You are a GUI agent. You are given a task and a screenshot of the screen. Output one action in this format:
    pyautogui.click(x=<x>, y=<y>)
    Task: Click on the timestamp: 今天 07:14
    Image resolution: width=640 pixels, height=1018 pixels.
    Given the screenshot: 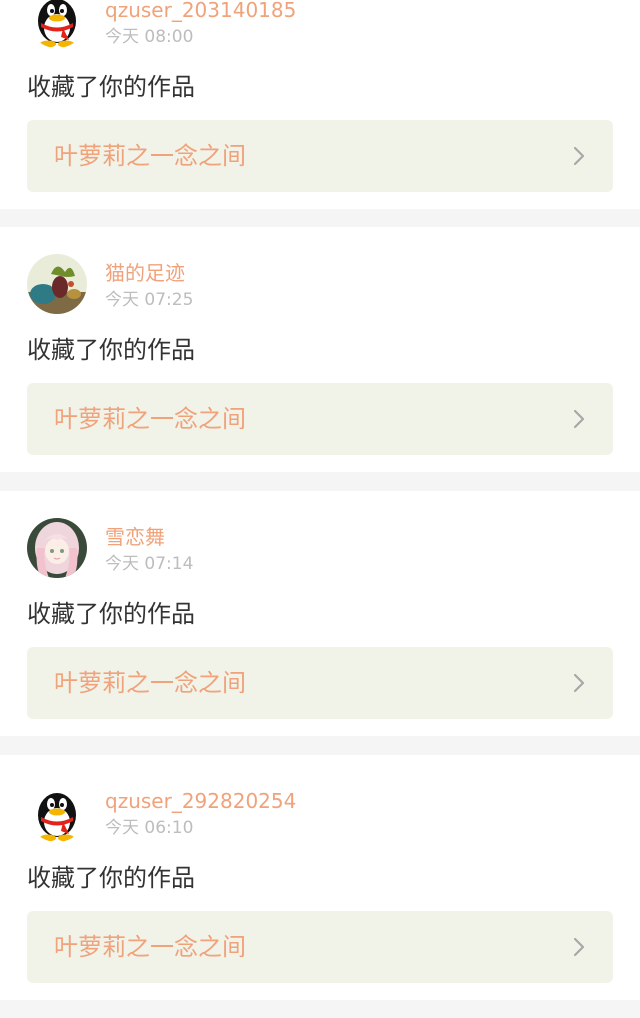 What is the action you would take?
    pyautogui.click(x=149, y=564)
    